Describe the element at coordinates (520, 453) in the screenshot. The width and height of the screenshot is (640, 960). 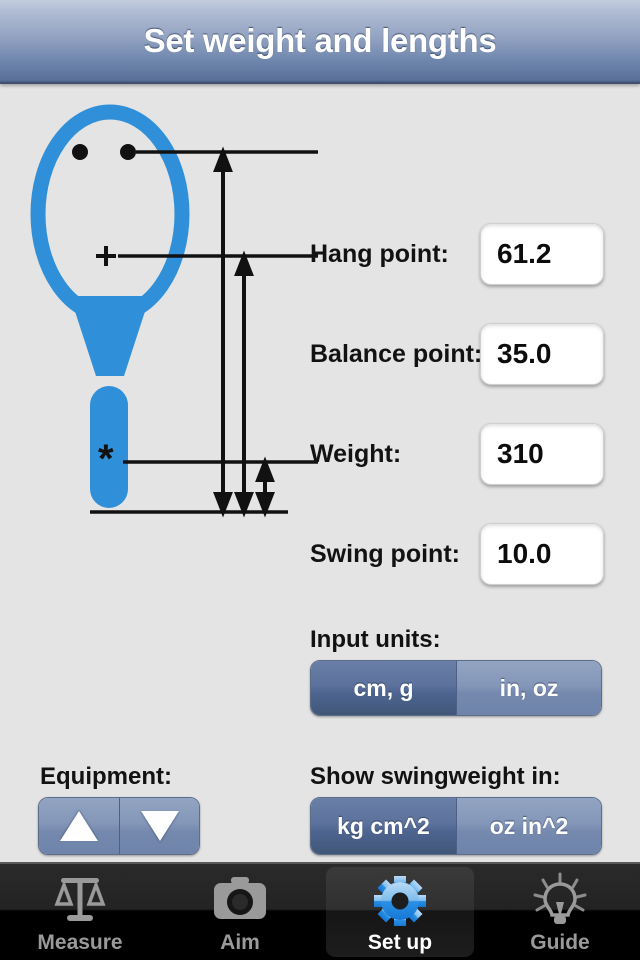
I see `weight-value: 310` at that location.